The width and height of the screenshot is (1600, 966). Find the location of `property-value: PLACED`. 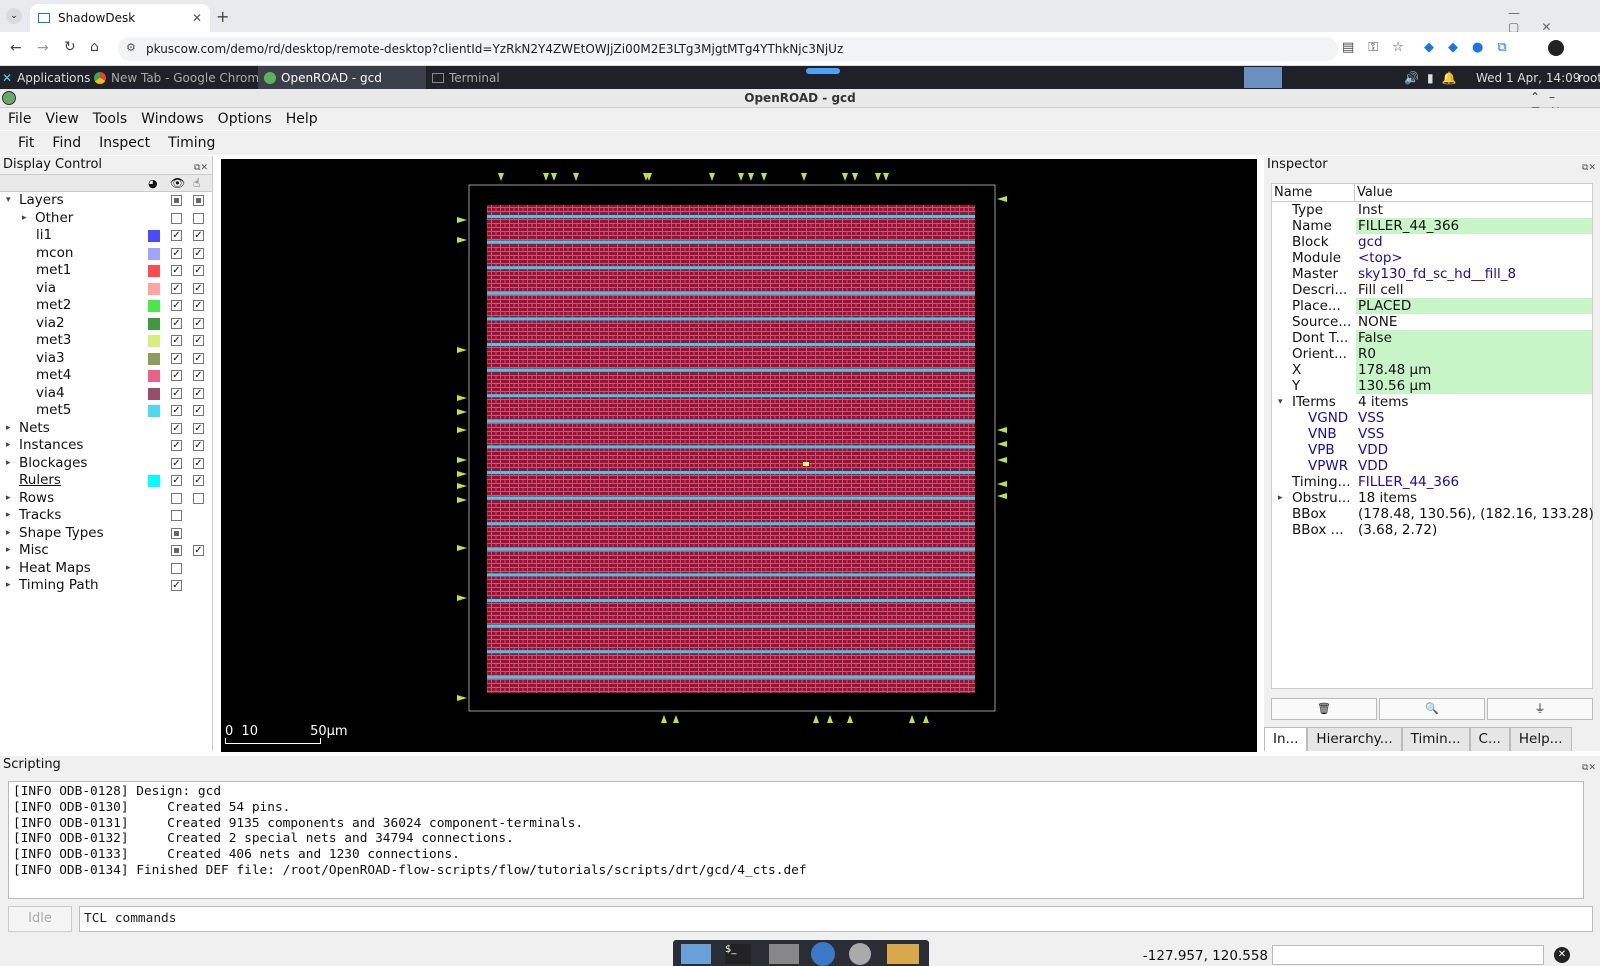

property-value: PLACED is located at coordinates (1474, 306).